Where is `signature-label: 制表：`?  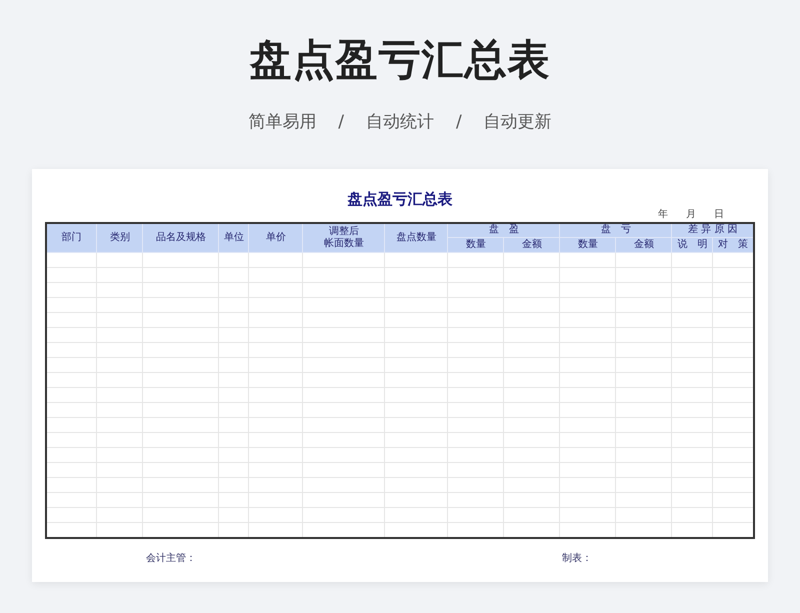 signature-label: 制表： is located at coordinates (577, 559).